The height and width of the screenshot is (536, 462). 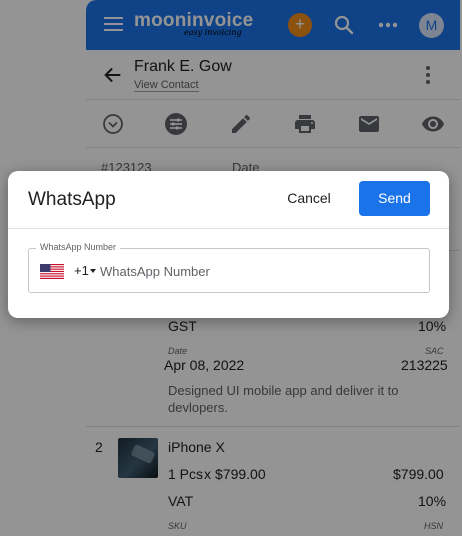 What do you see at coordinates (394, 198) in the screenshot?
I see `send-button: Send` at bounding box center [394, 198].